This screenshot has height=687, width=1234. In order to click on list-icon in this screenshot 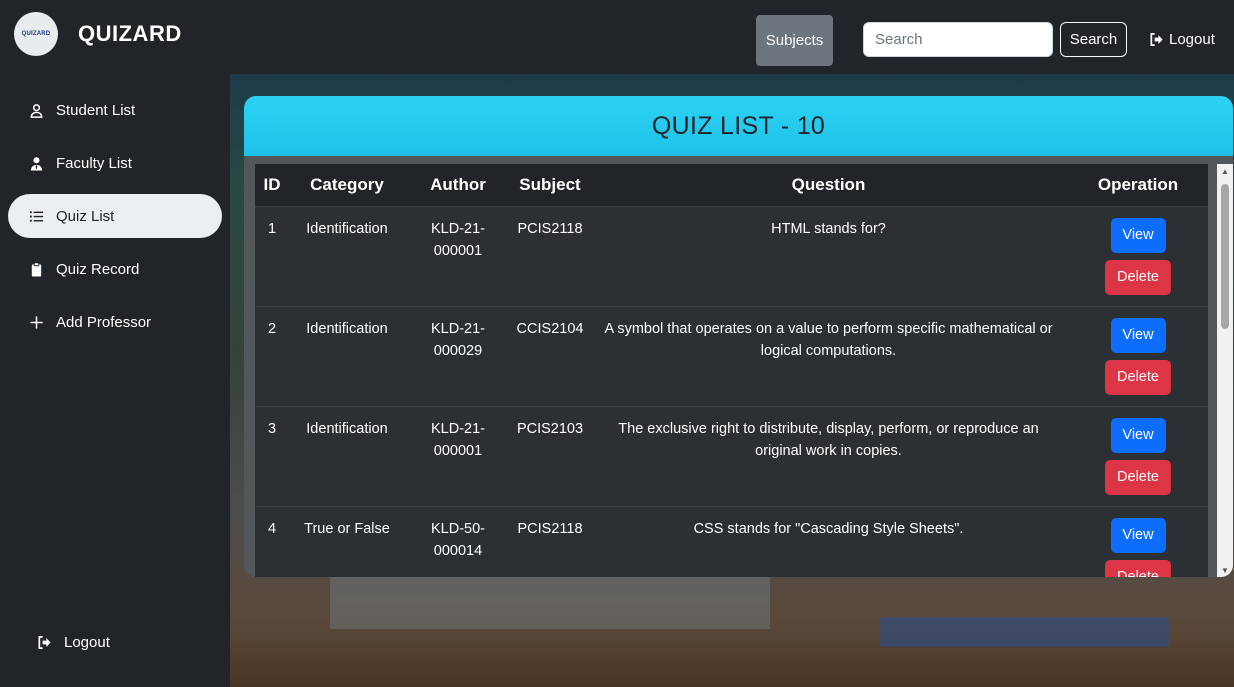, I will do `click(36, 216)`.